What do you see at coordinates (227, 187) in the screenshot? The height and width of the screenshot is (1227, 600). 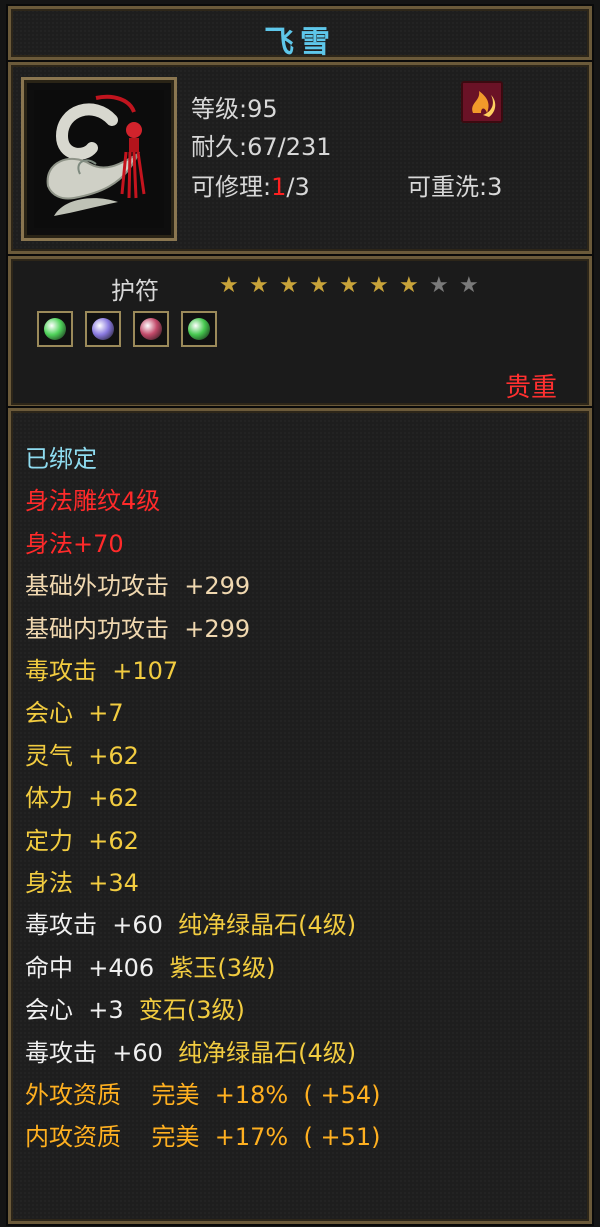 I see `repair-label: 可修理` at bounding box center [227, 187].